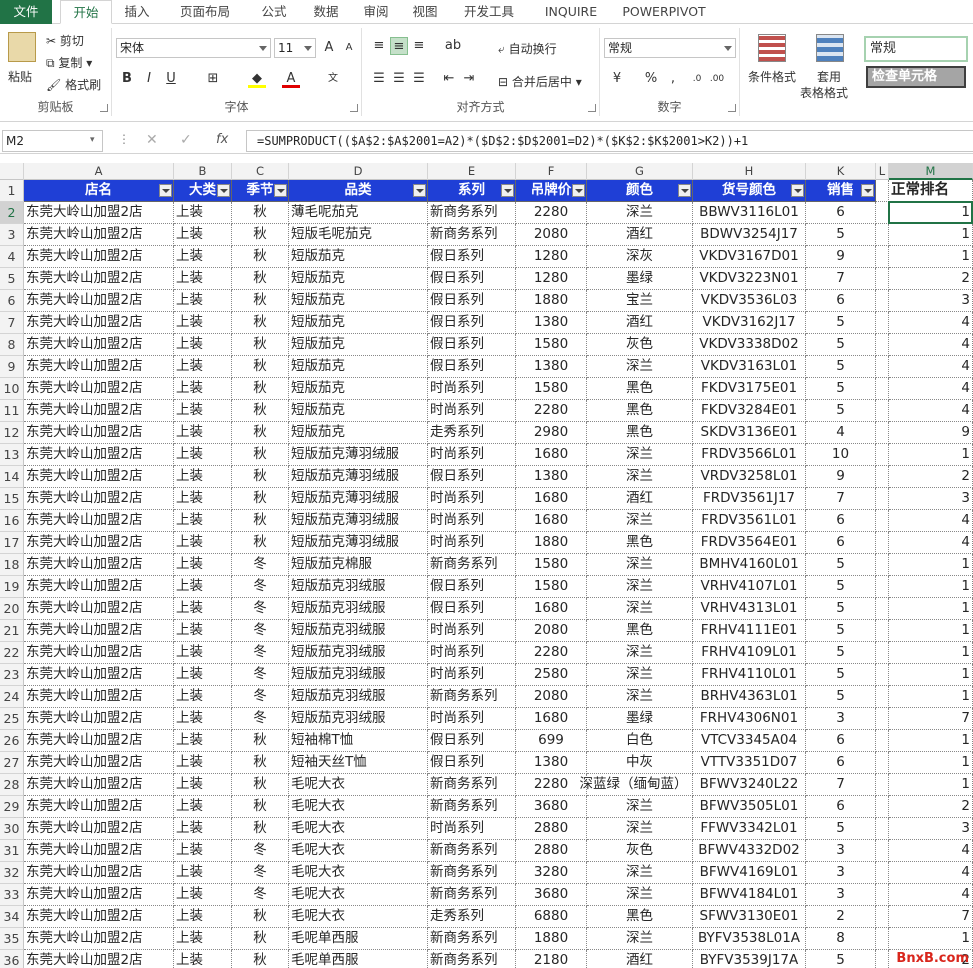 The height and width of the screenshot is (968, 973). Describe the element at coordinates (551, 829) in the screenshot. I see `table-cell: 2880` at that location.